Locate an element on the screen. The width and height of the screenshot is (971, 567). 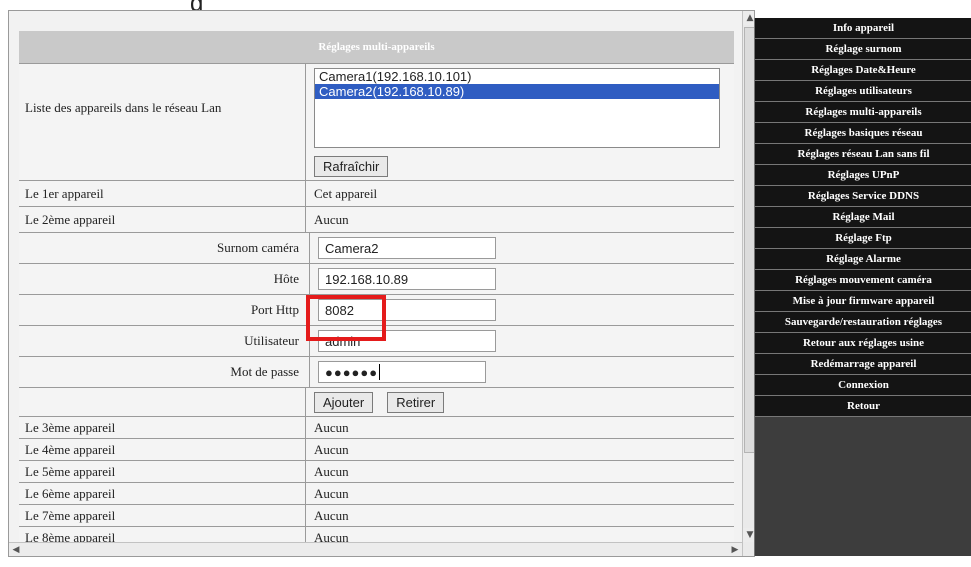
scroll-right-icon: ▶ is located at coordinates (735, 549).